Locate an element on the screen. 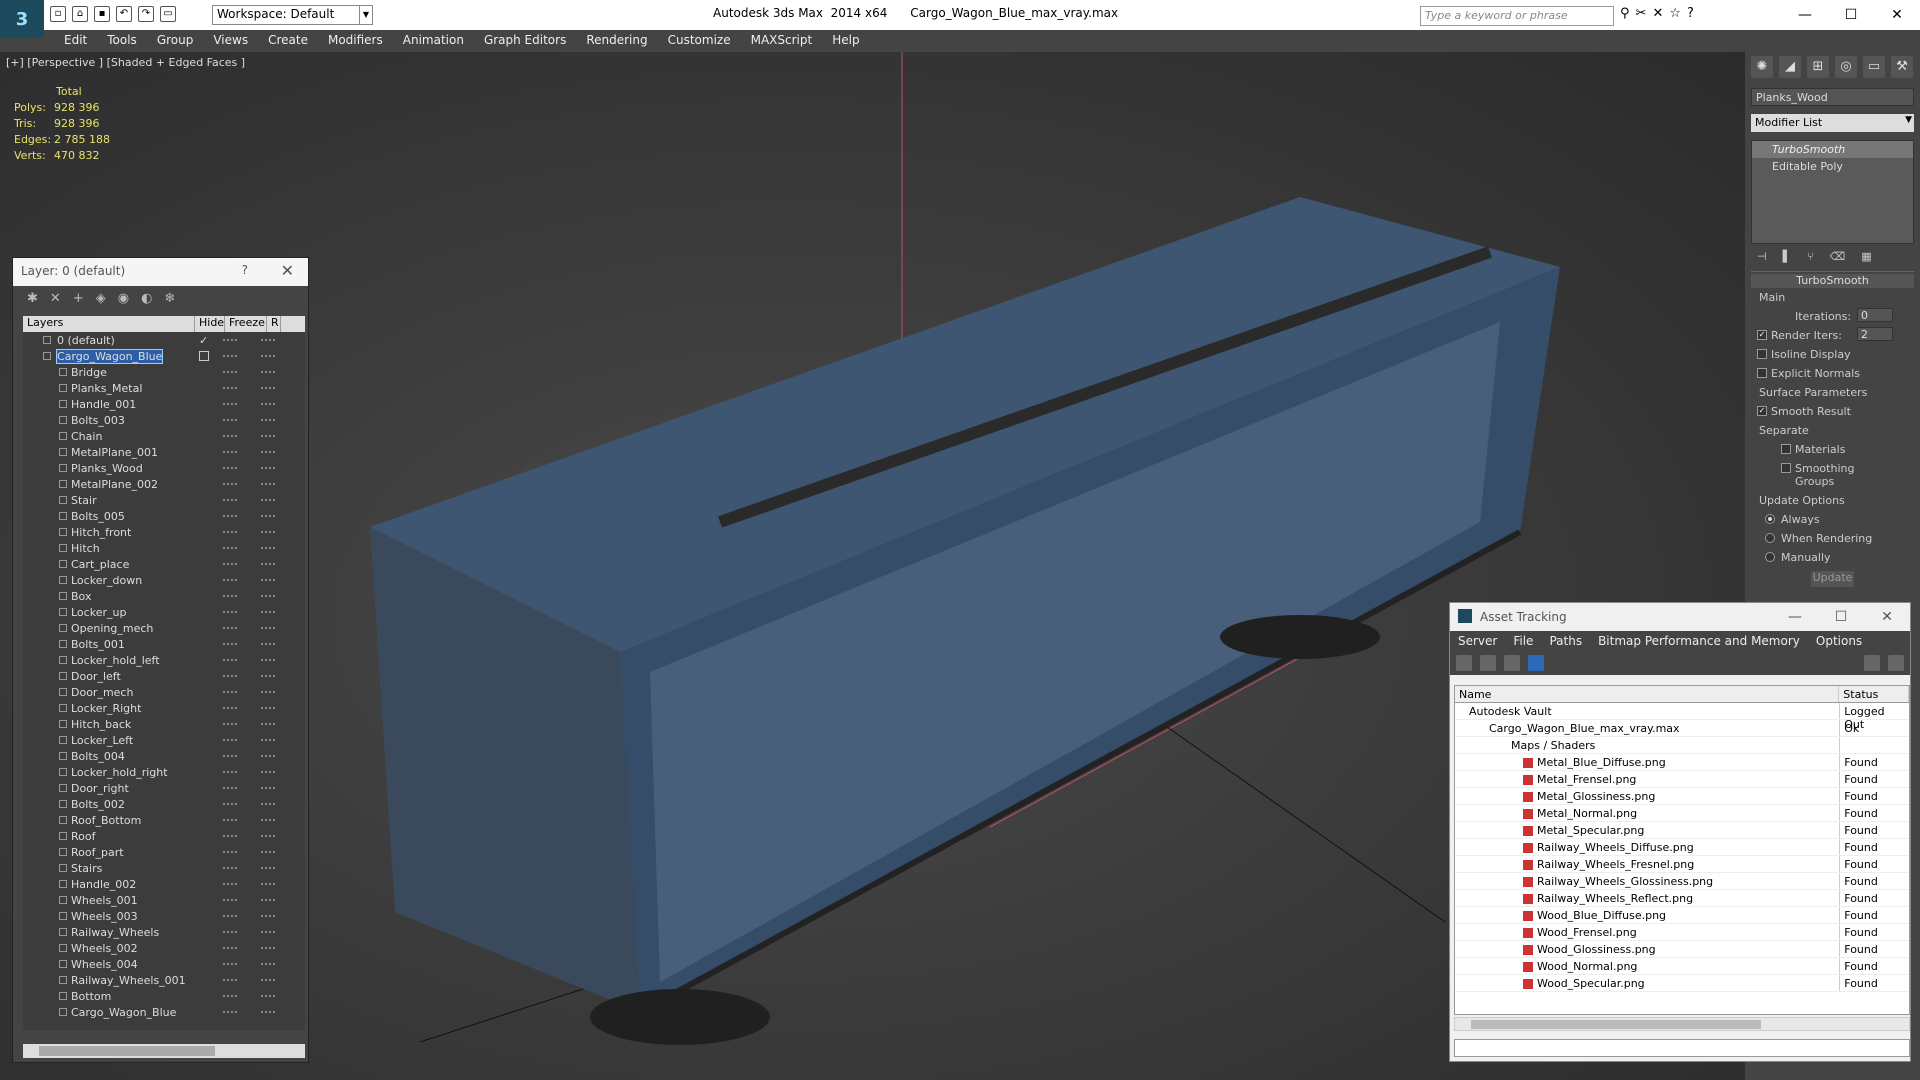  render-iters-spinner: 2 is located at coordinates (1875, 334).